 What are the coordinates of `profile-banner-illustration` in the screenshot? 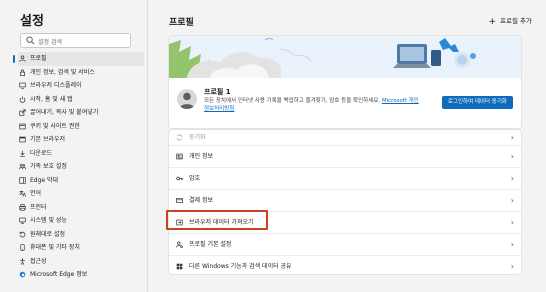 It's located at (345, 57).